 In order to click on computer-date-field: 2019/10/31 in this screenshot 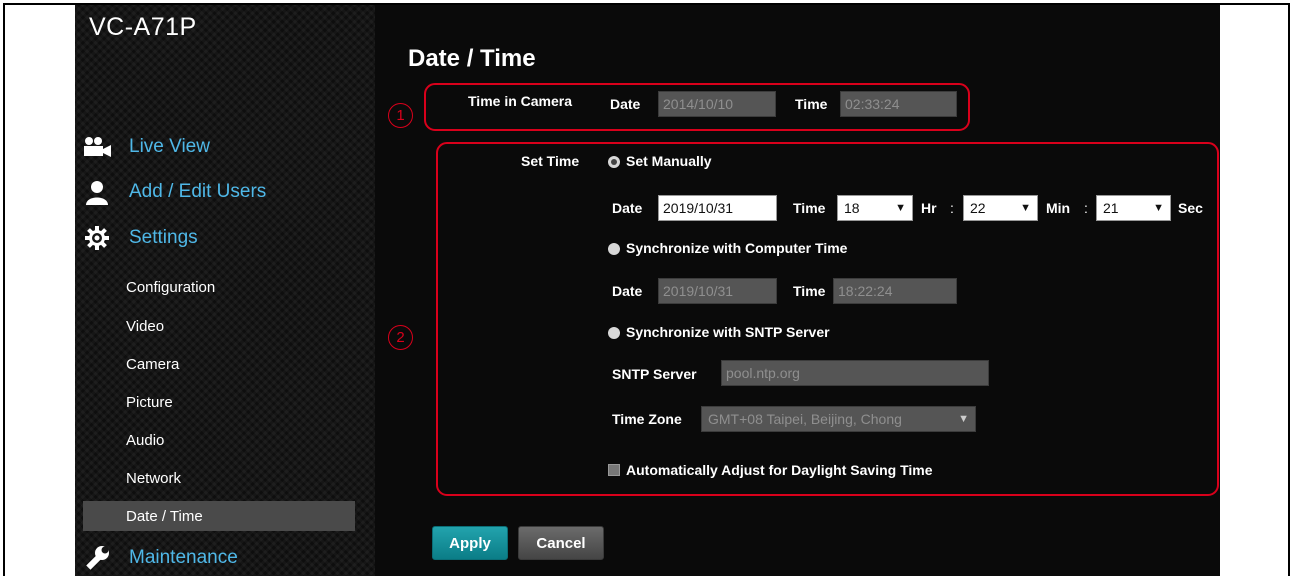, I will do `click(717, 291)`.